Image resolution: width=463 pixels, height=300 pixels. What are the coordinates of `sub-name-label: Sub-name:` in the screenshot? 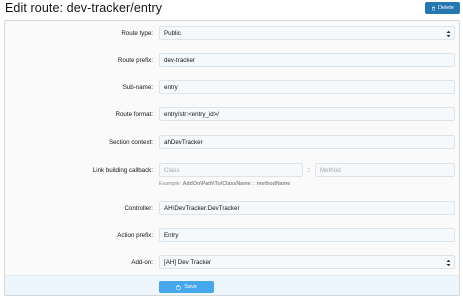 It's located at (137, 87).